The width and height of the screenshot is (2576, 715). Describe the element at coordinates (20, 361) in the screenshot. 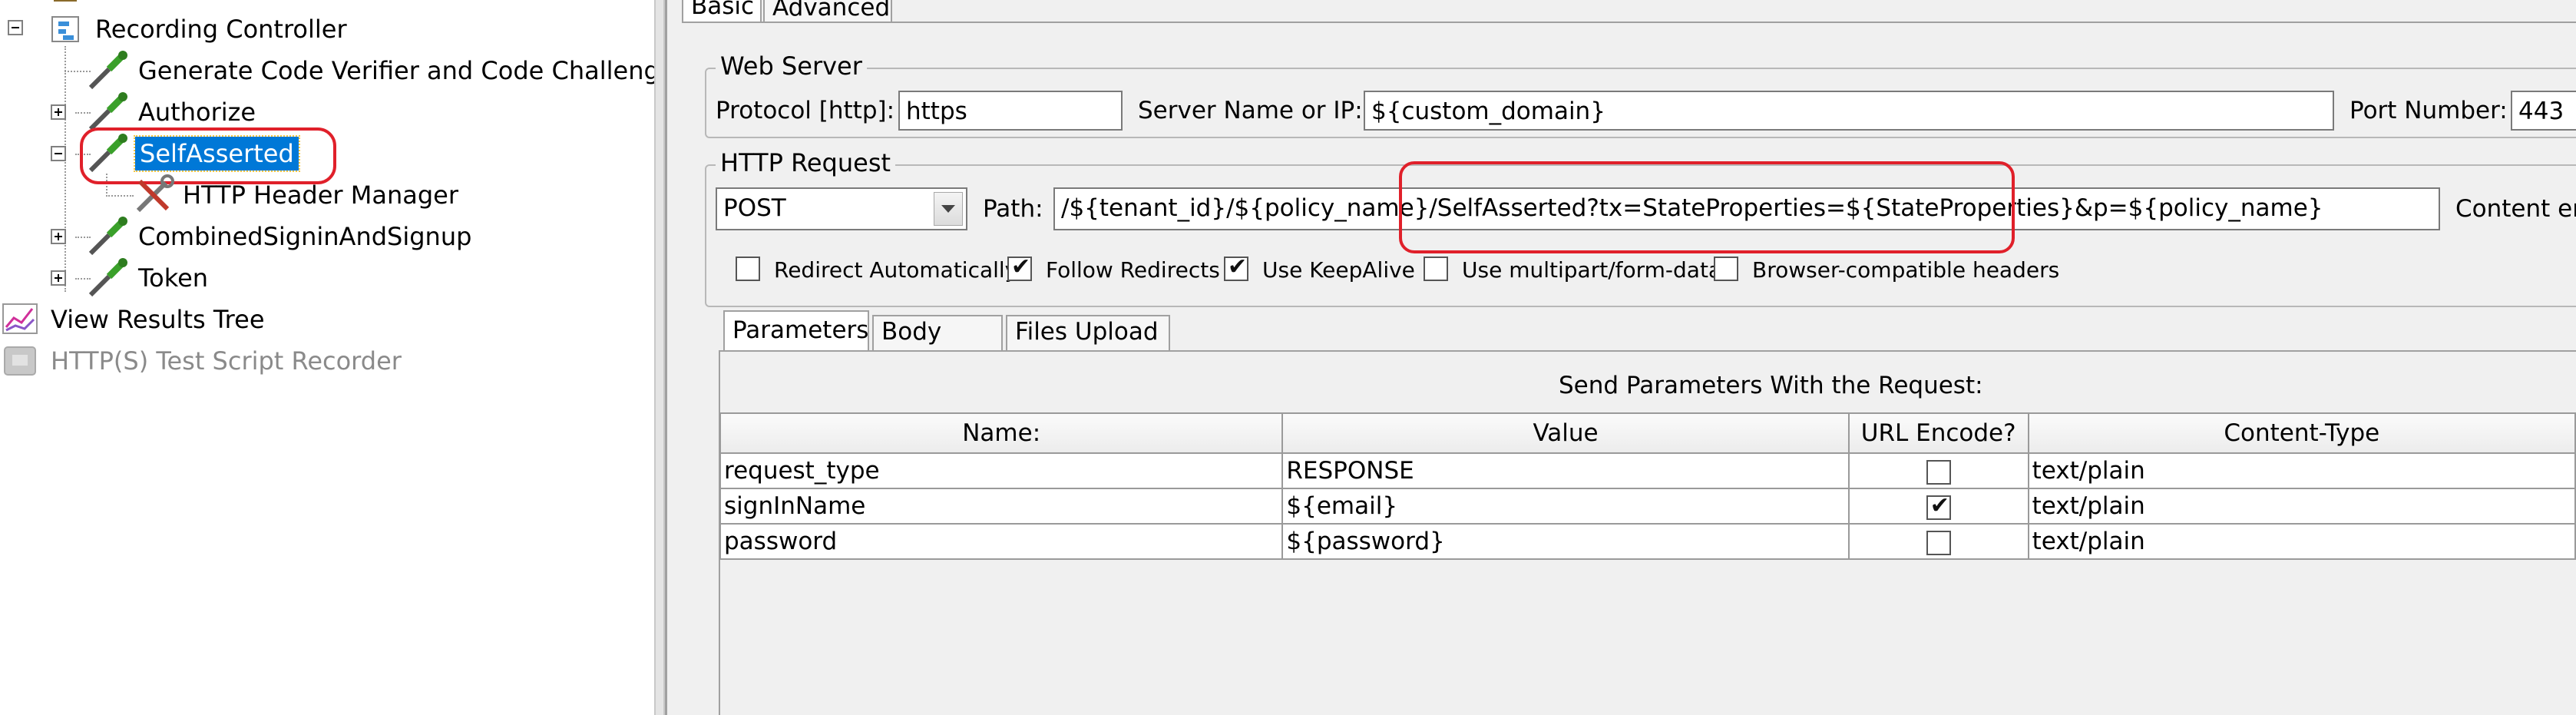

I see `recorder-icon` at that location.